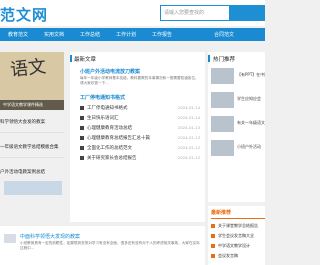  What do you see at coordinates (109, 128) in the screenshot?
I see `article-title: 心理健康教育活动总结` at bounding box center [109, 128].